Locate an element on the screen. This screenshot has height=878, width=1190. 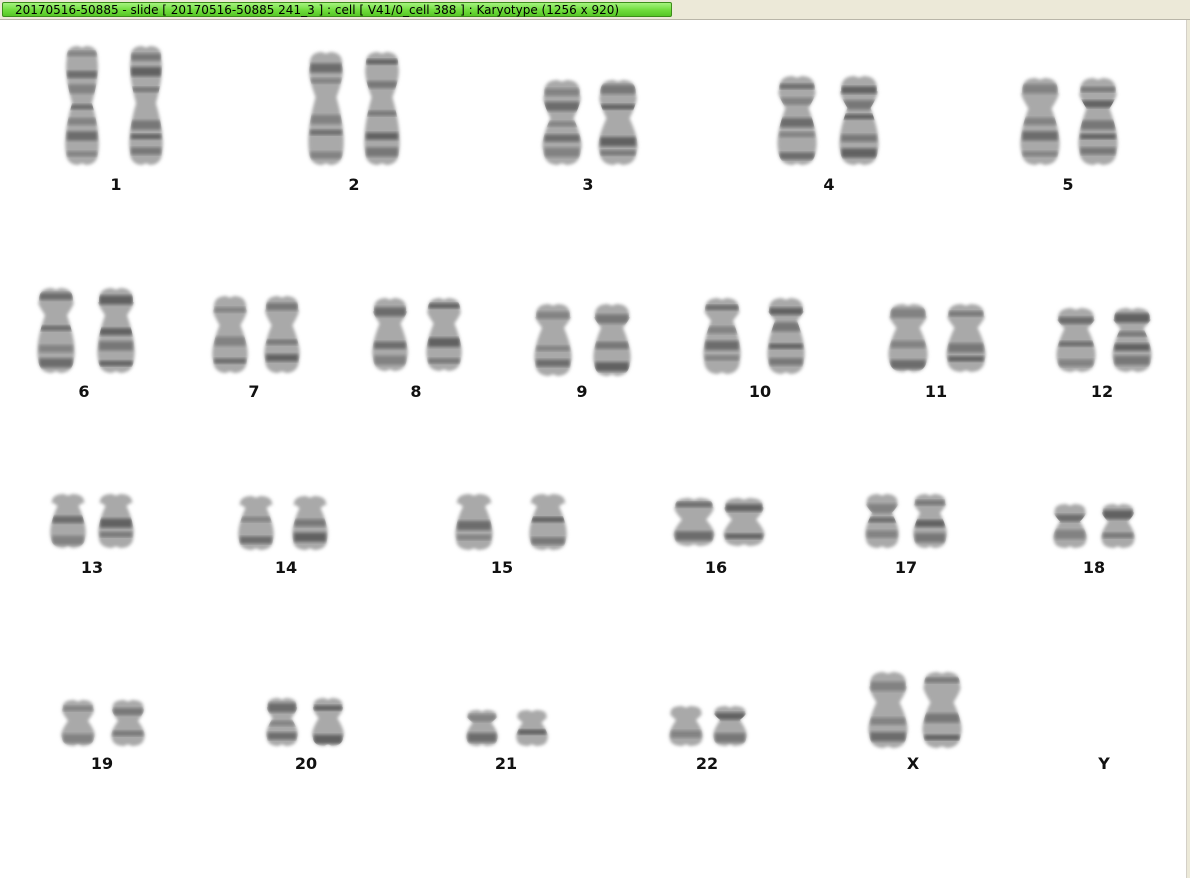
chromosome-label: 21 is located at coordinates (506, 763).